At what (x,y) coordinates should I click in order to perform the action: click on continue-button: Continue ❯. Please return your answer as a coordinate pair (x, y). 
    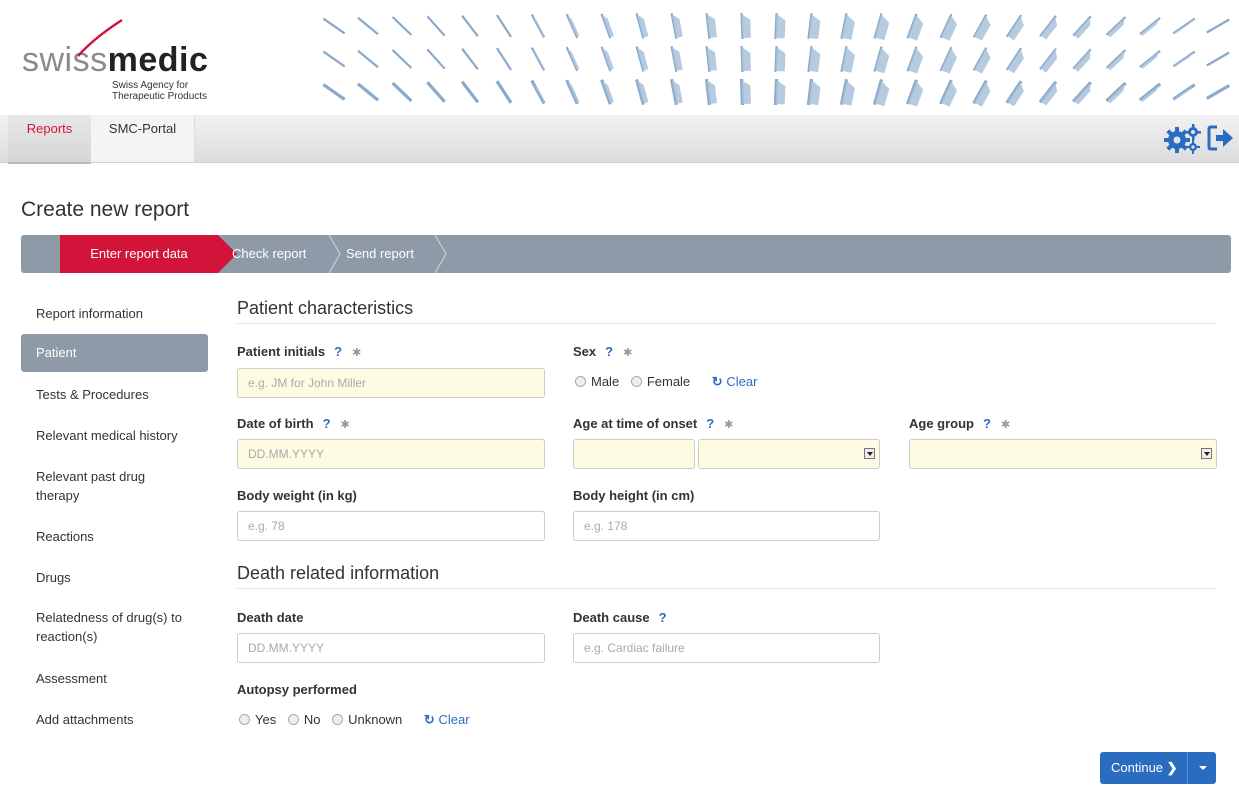
    Looking at the image, I should click on (1158, 768).